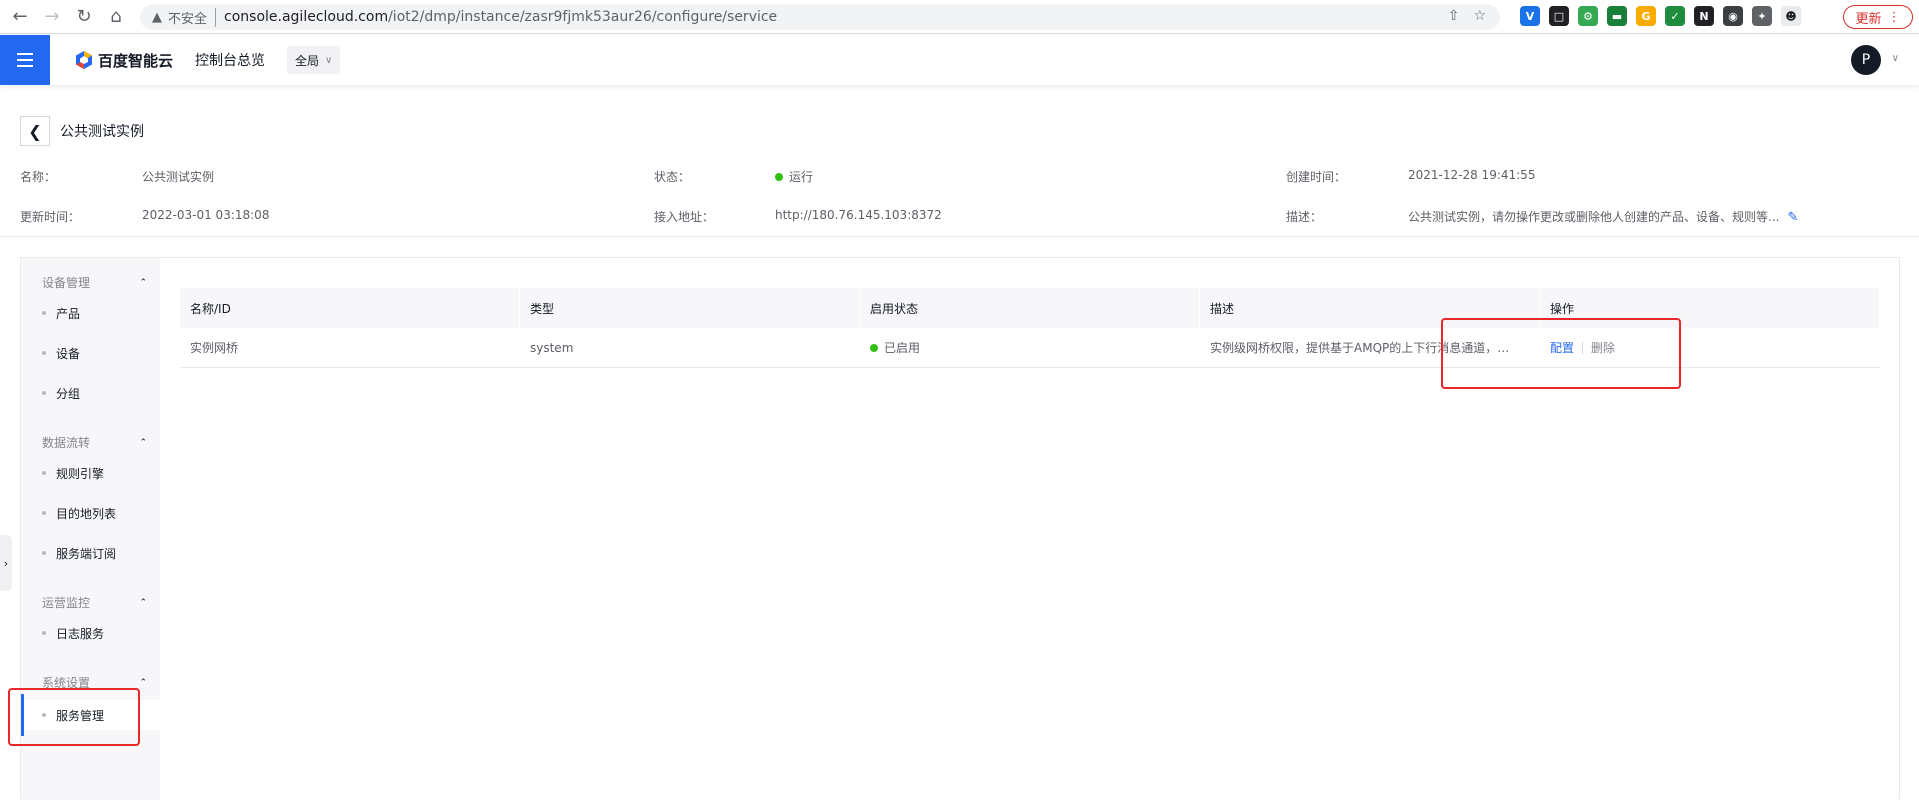  I want to click on chevron-right-icon: ›, so click(6, 563).